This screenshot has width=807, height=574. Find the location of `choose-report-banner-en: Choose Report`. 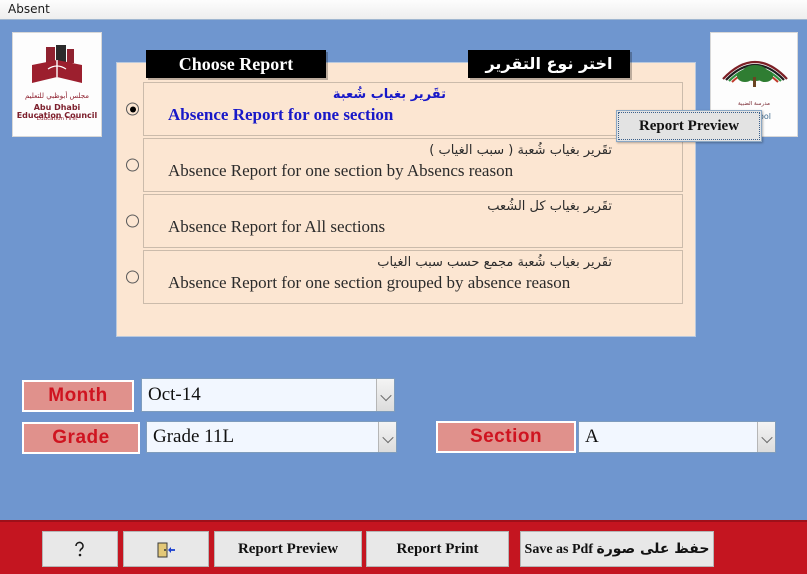

choose-report-banner-en: Choose Report is located at coordinates (236, 64).